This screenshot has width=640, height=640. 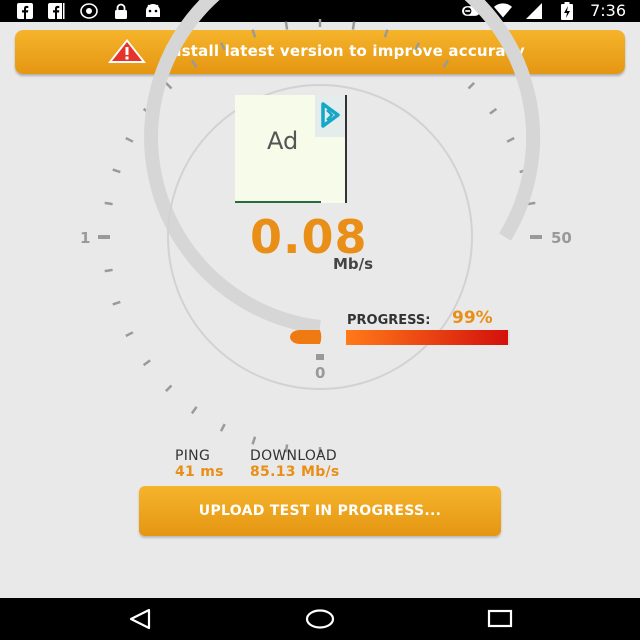 What do you see at coordinates (306, 337) in the screenshot?
I see `gauge-needle-fill` at bounding box center [306, 337].